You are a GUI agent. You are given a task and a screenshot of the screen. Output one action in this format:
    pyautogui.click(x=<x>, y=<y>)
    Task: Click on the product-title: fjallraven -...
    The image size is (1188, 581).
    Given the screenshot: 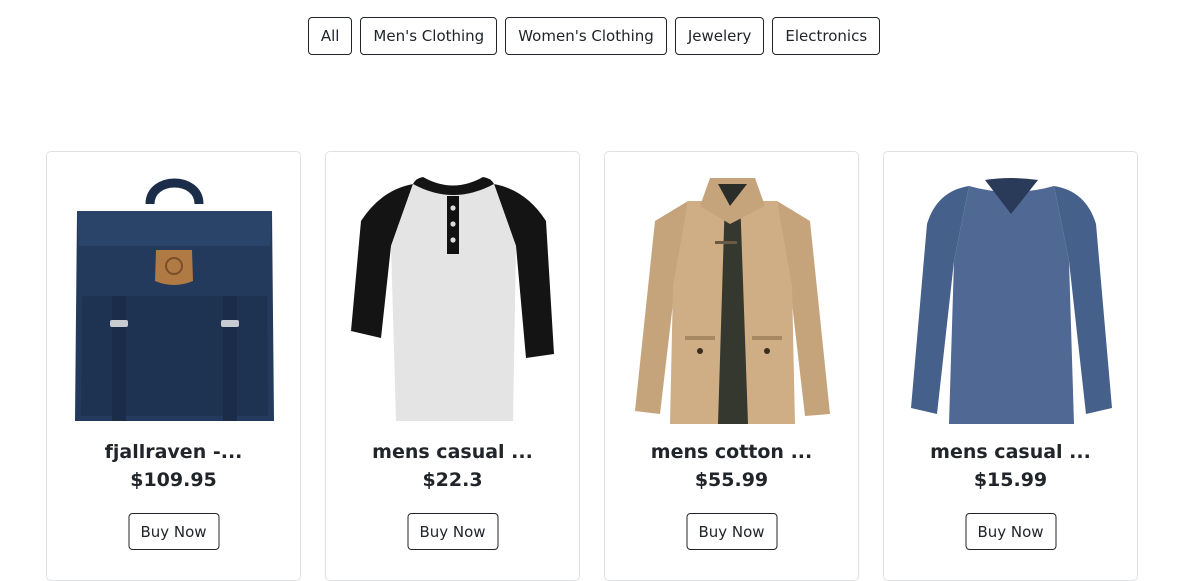 What is the action you would take?
    pyautogui.click(x=173, y=452)
    